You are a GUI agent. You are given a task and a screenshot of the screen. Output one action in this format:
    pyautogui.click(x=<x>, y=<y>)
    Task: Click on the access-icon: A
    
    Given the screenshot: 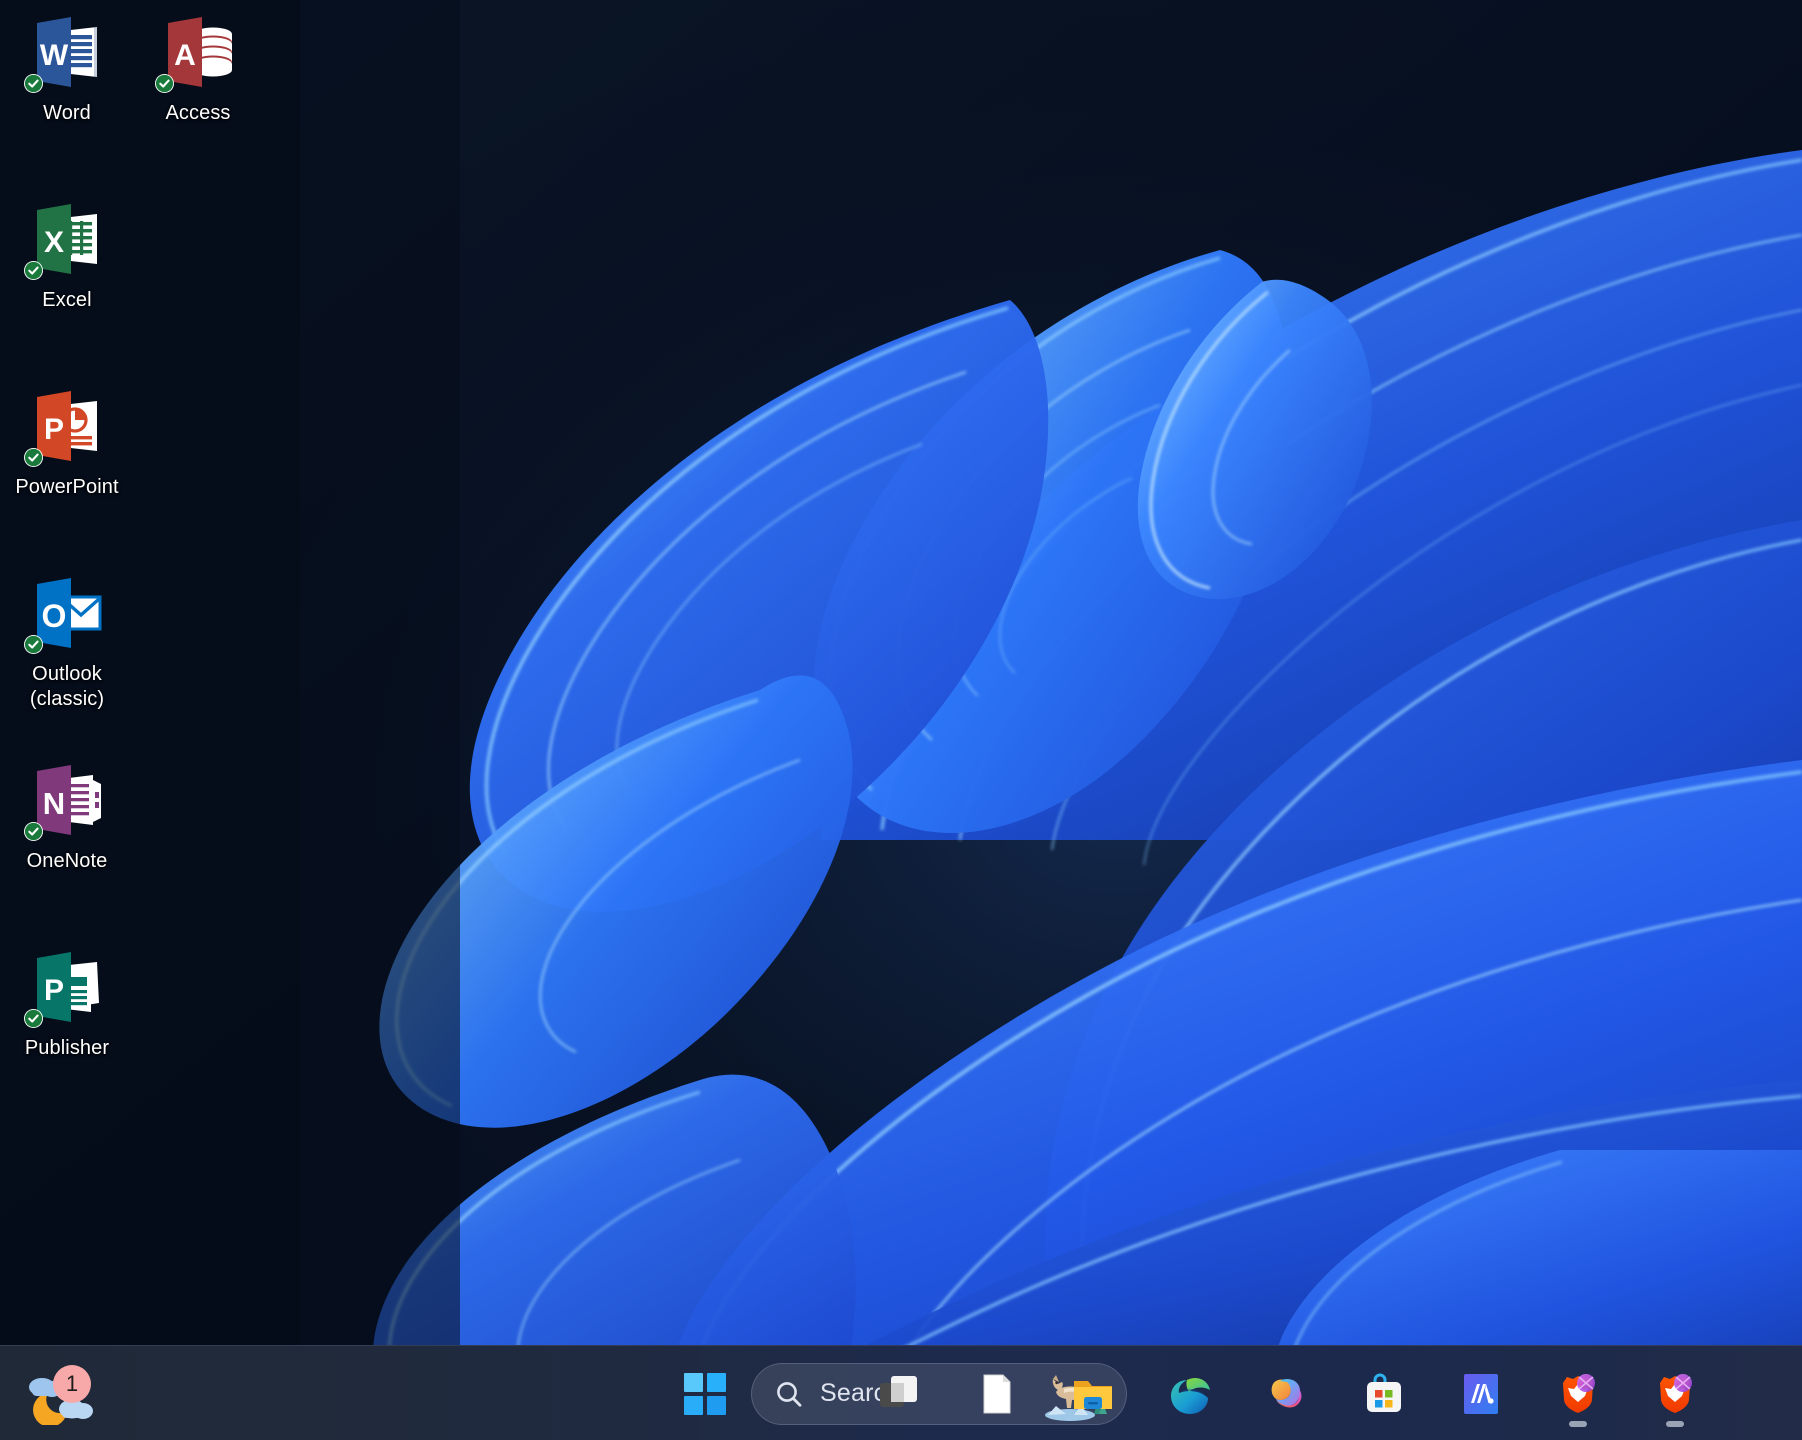 What is the action you would take?
    pyautogui.click(x=197, y=52)
    